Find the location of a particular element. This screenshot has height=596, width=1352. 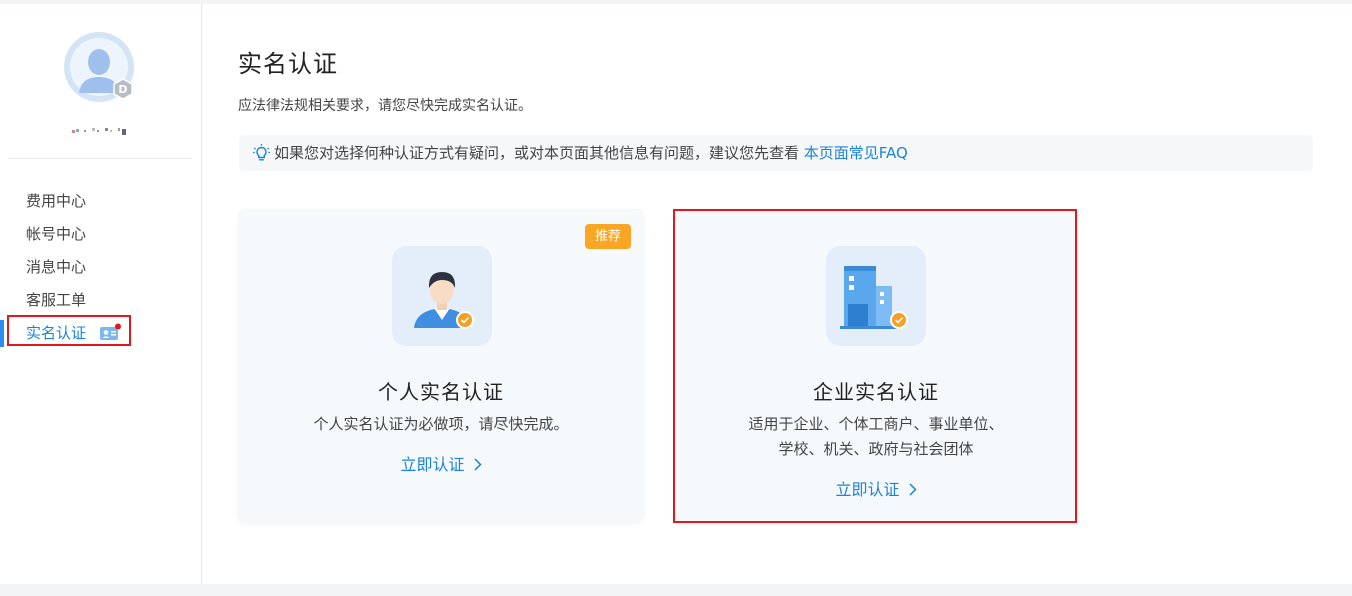

sidebar-item-label: 费用中心 is located at coordinates (56, 201).